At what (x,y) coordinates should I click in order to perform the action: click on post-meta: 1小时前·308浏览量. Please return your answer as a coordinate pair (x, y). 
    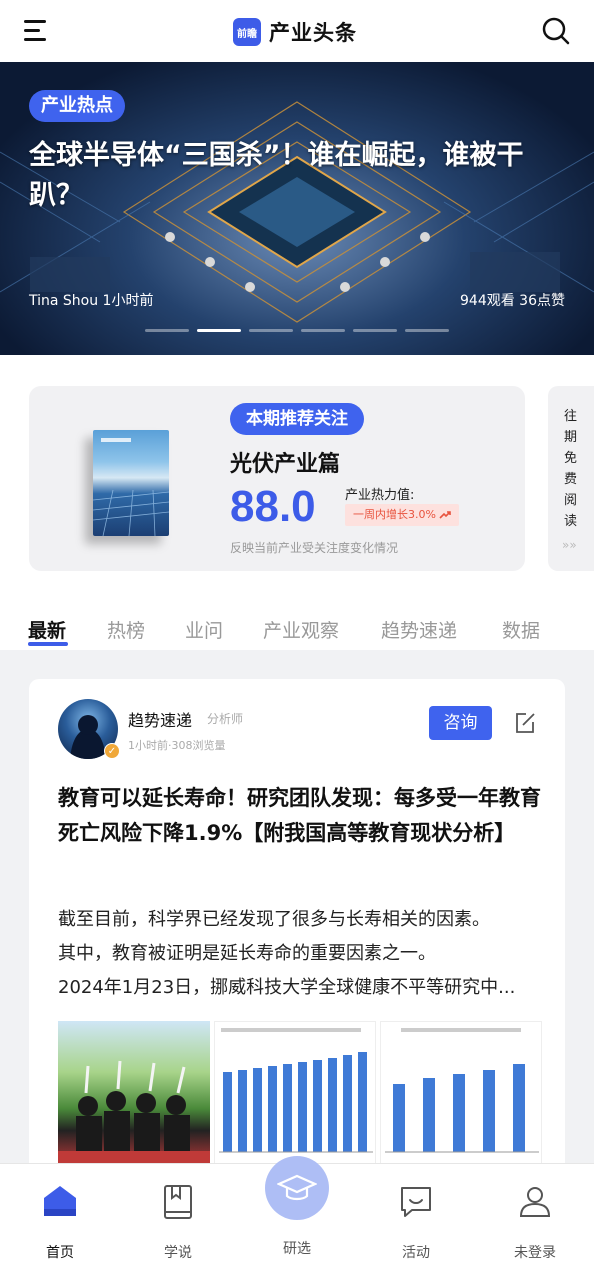
    Looking at the image, I should click on (177, 745).